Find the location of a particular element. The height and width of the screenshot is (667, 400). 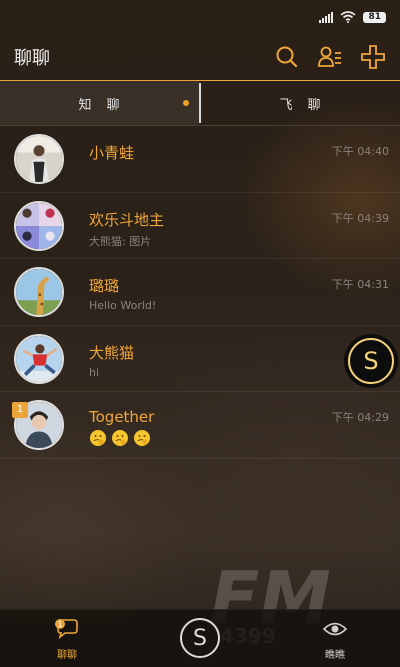

chat-row: Together 下午 04:29 is located at coordinates (200, 425).